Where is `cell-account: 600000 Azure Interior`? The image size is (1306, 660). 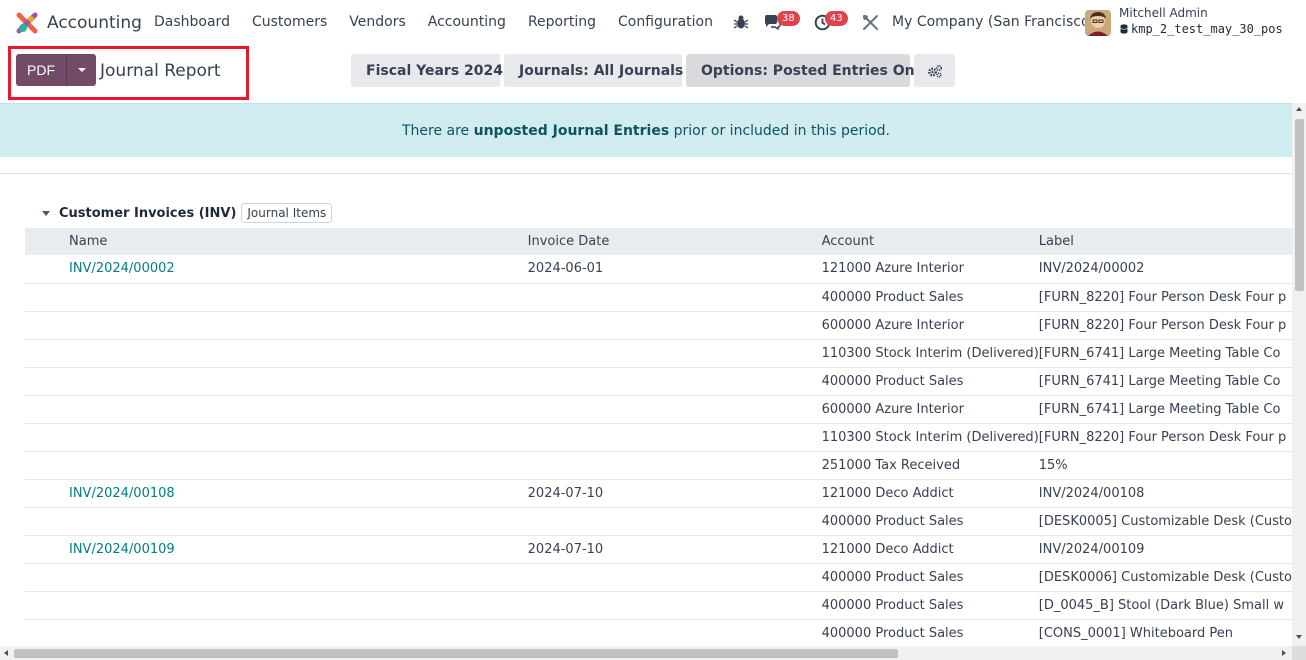
cell-account: 600000 Azure Interior is located at coordinates (930, 409).